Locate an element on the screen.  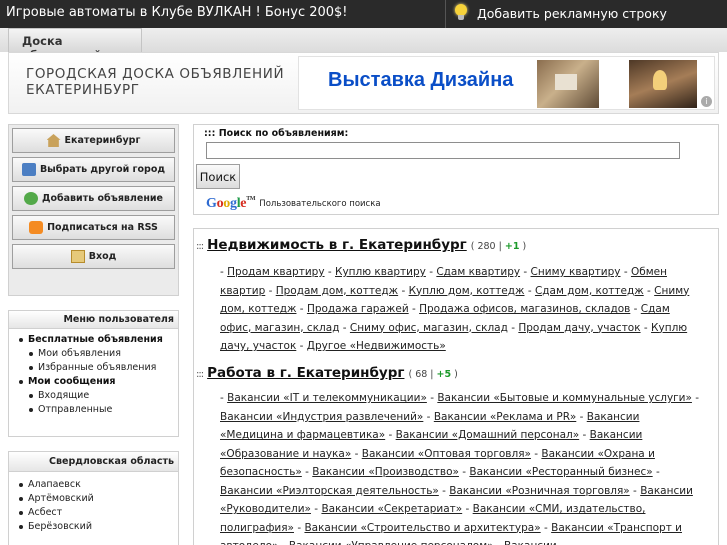
subcategory-link: Вакансии «Производство» is located at coordinates (385, 472).